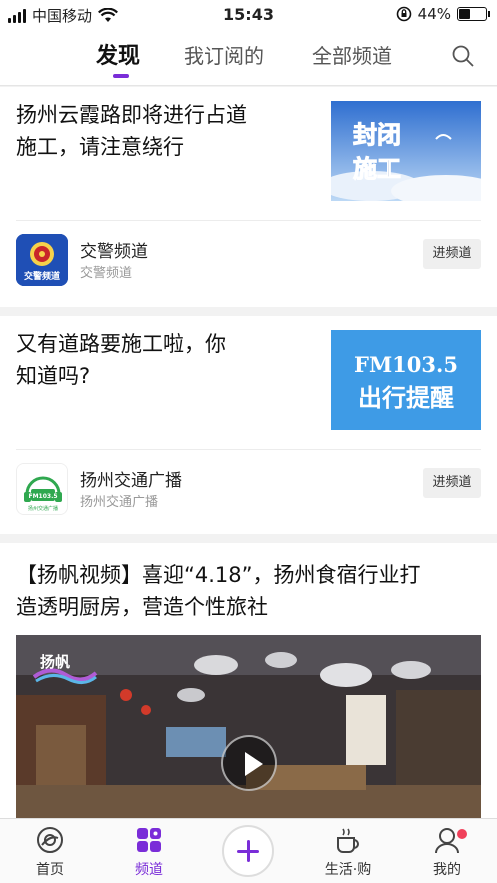 This screenshot has height=883, width=497. I want to click on bottom-tab-bar: 首页 频道 生活·购 我的, so click(248, 850).